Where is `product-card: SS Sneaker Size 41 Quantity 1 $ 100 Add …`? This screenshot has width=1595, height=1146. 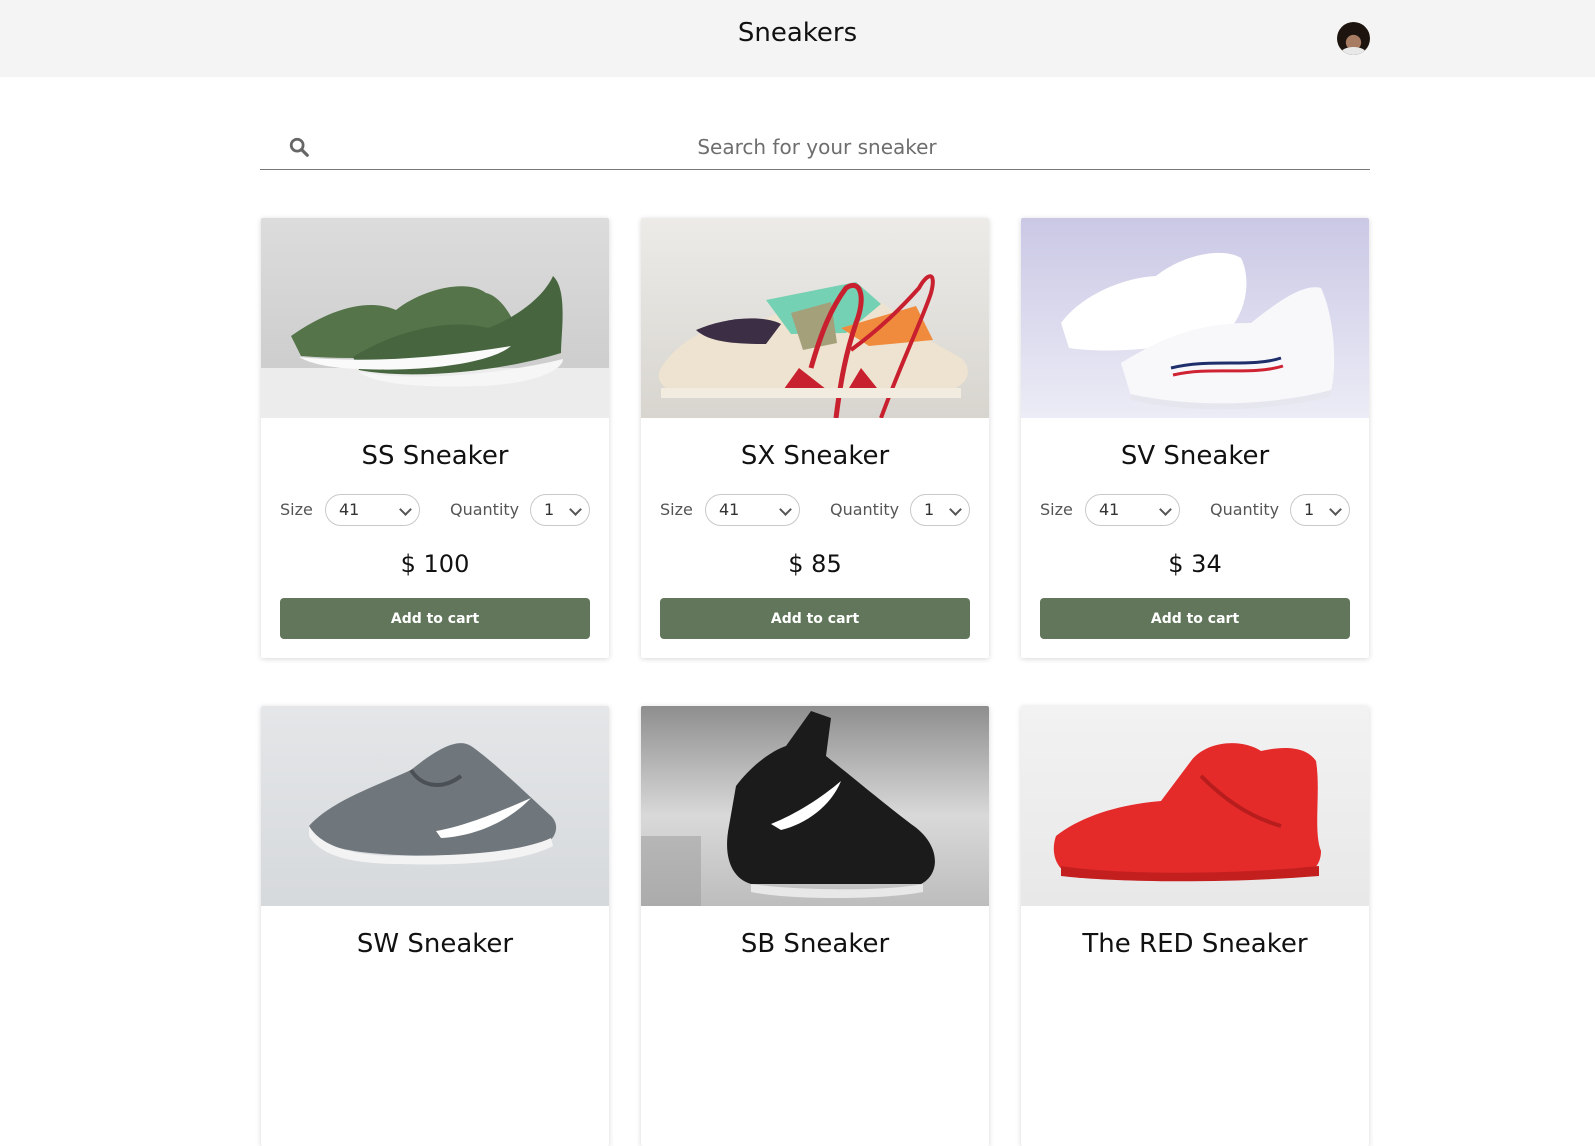
product-card: SS Sneaker Size 41 Quantity 1 $ 100 Add … is located at coordinates (435, 438).